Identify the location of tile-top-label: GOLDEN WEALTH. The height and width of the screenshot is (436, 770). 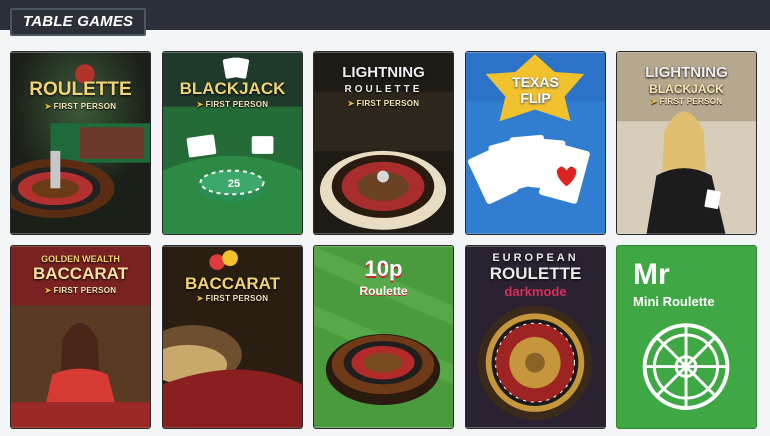
(80, 259).